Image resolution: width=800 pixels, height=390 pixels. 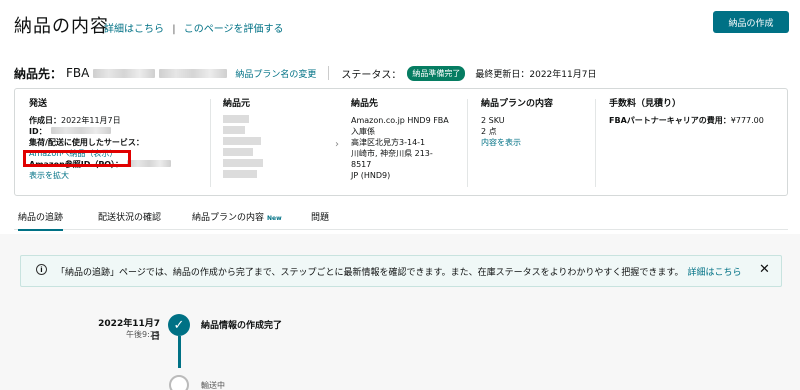 What do you see at coordinates (747, 120) in the screenshot?
I see `carrier-fee-value: ¥777.00` at bounding box center [747, 120].